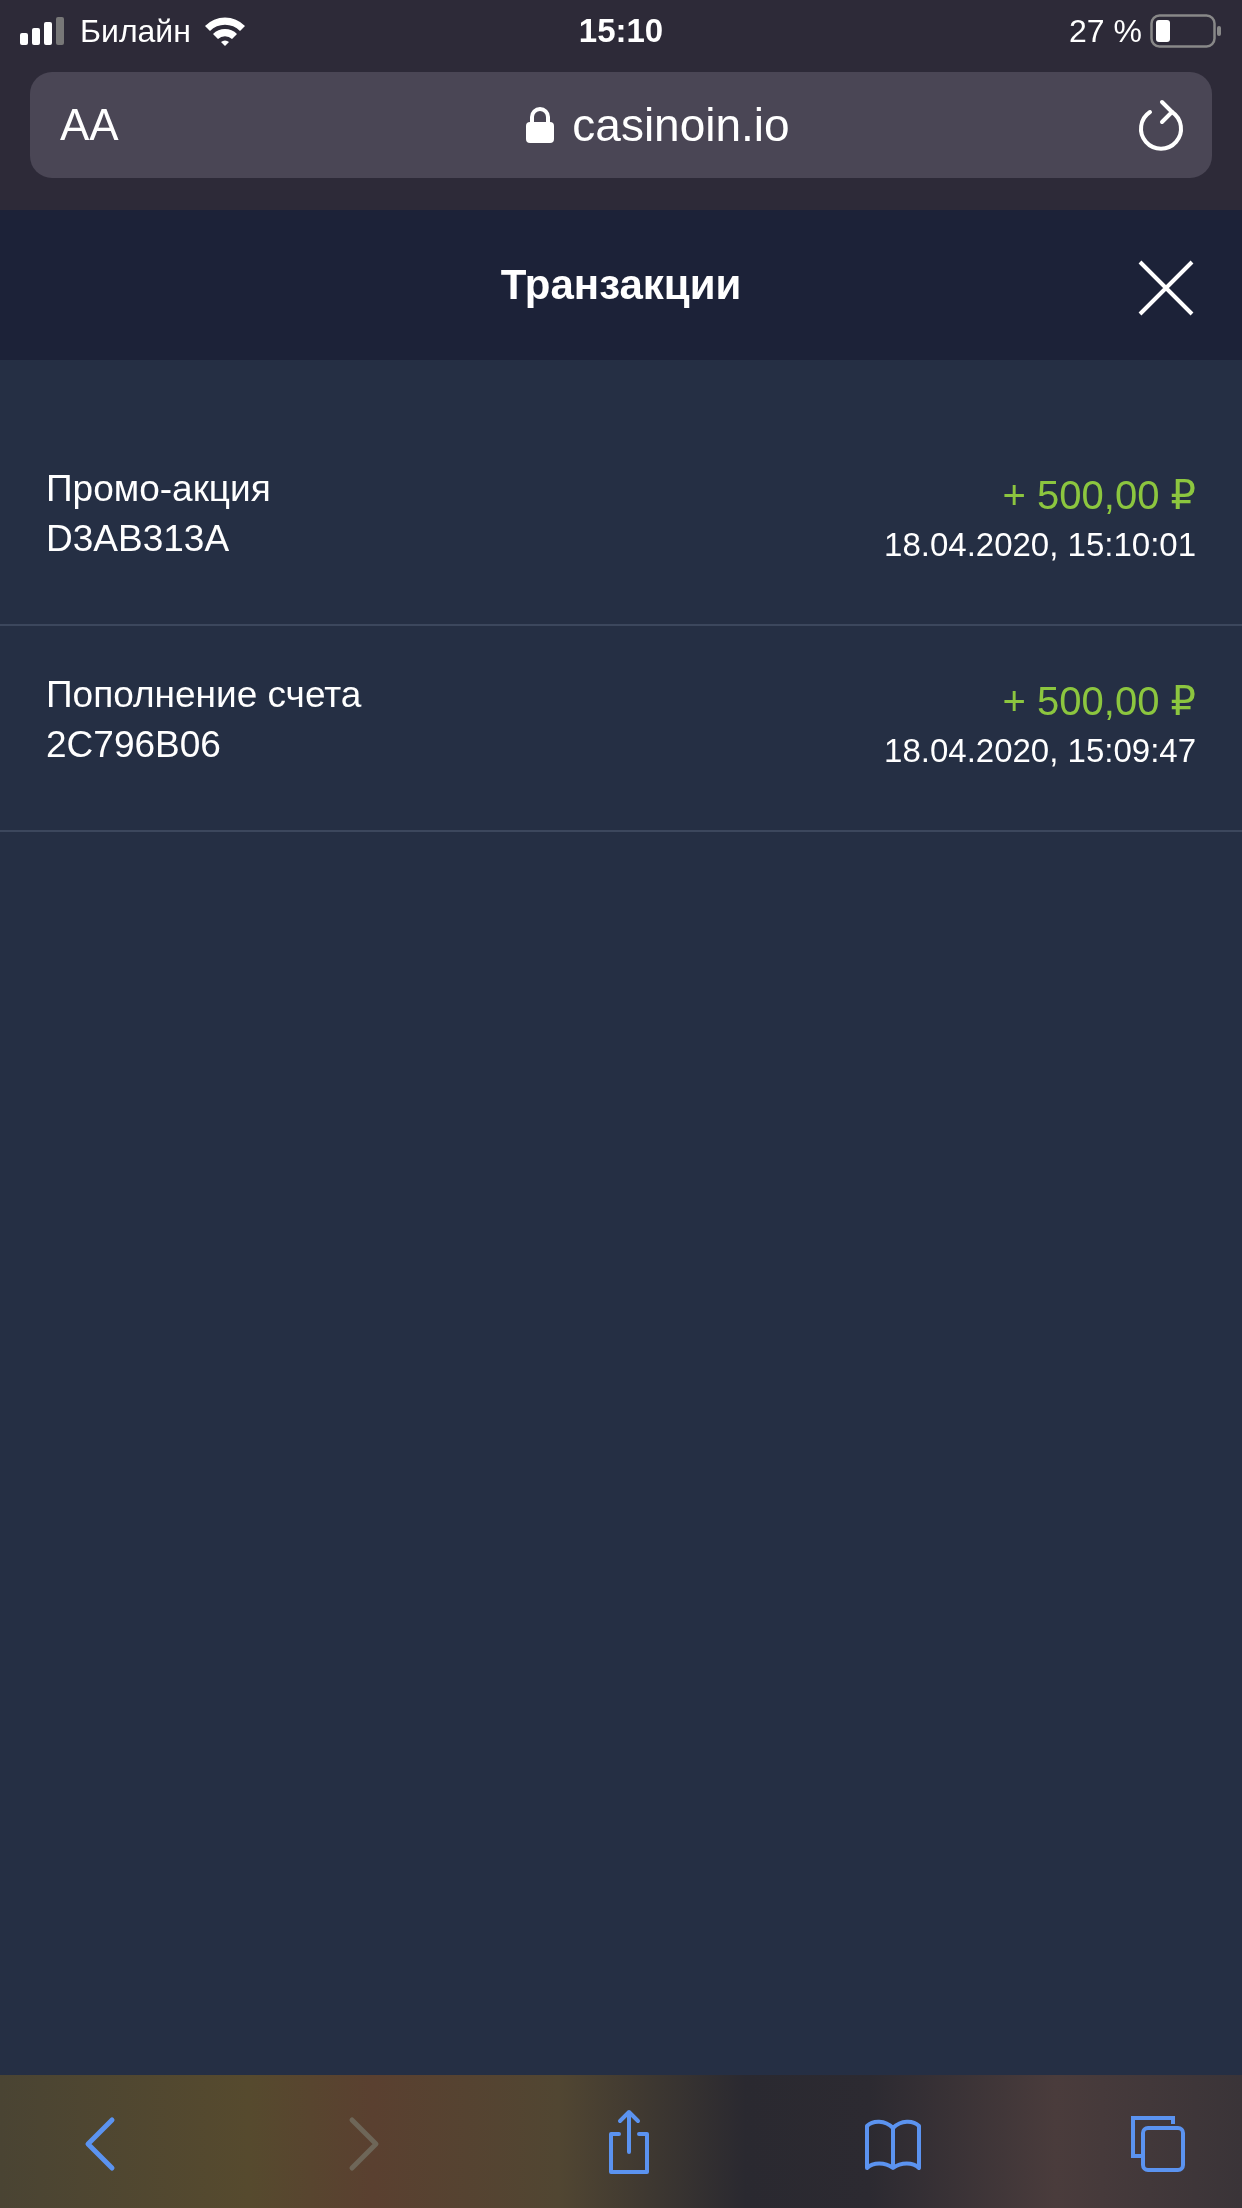 Image resolution: width=1242 pixels, height=2208 pixels. Describe the element at coordinates (681, 125) in the screenshot. I see `url-text: casinoin.io` at that location.